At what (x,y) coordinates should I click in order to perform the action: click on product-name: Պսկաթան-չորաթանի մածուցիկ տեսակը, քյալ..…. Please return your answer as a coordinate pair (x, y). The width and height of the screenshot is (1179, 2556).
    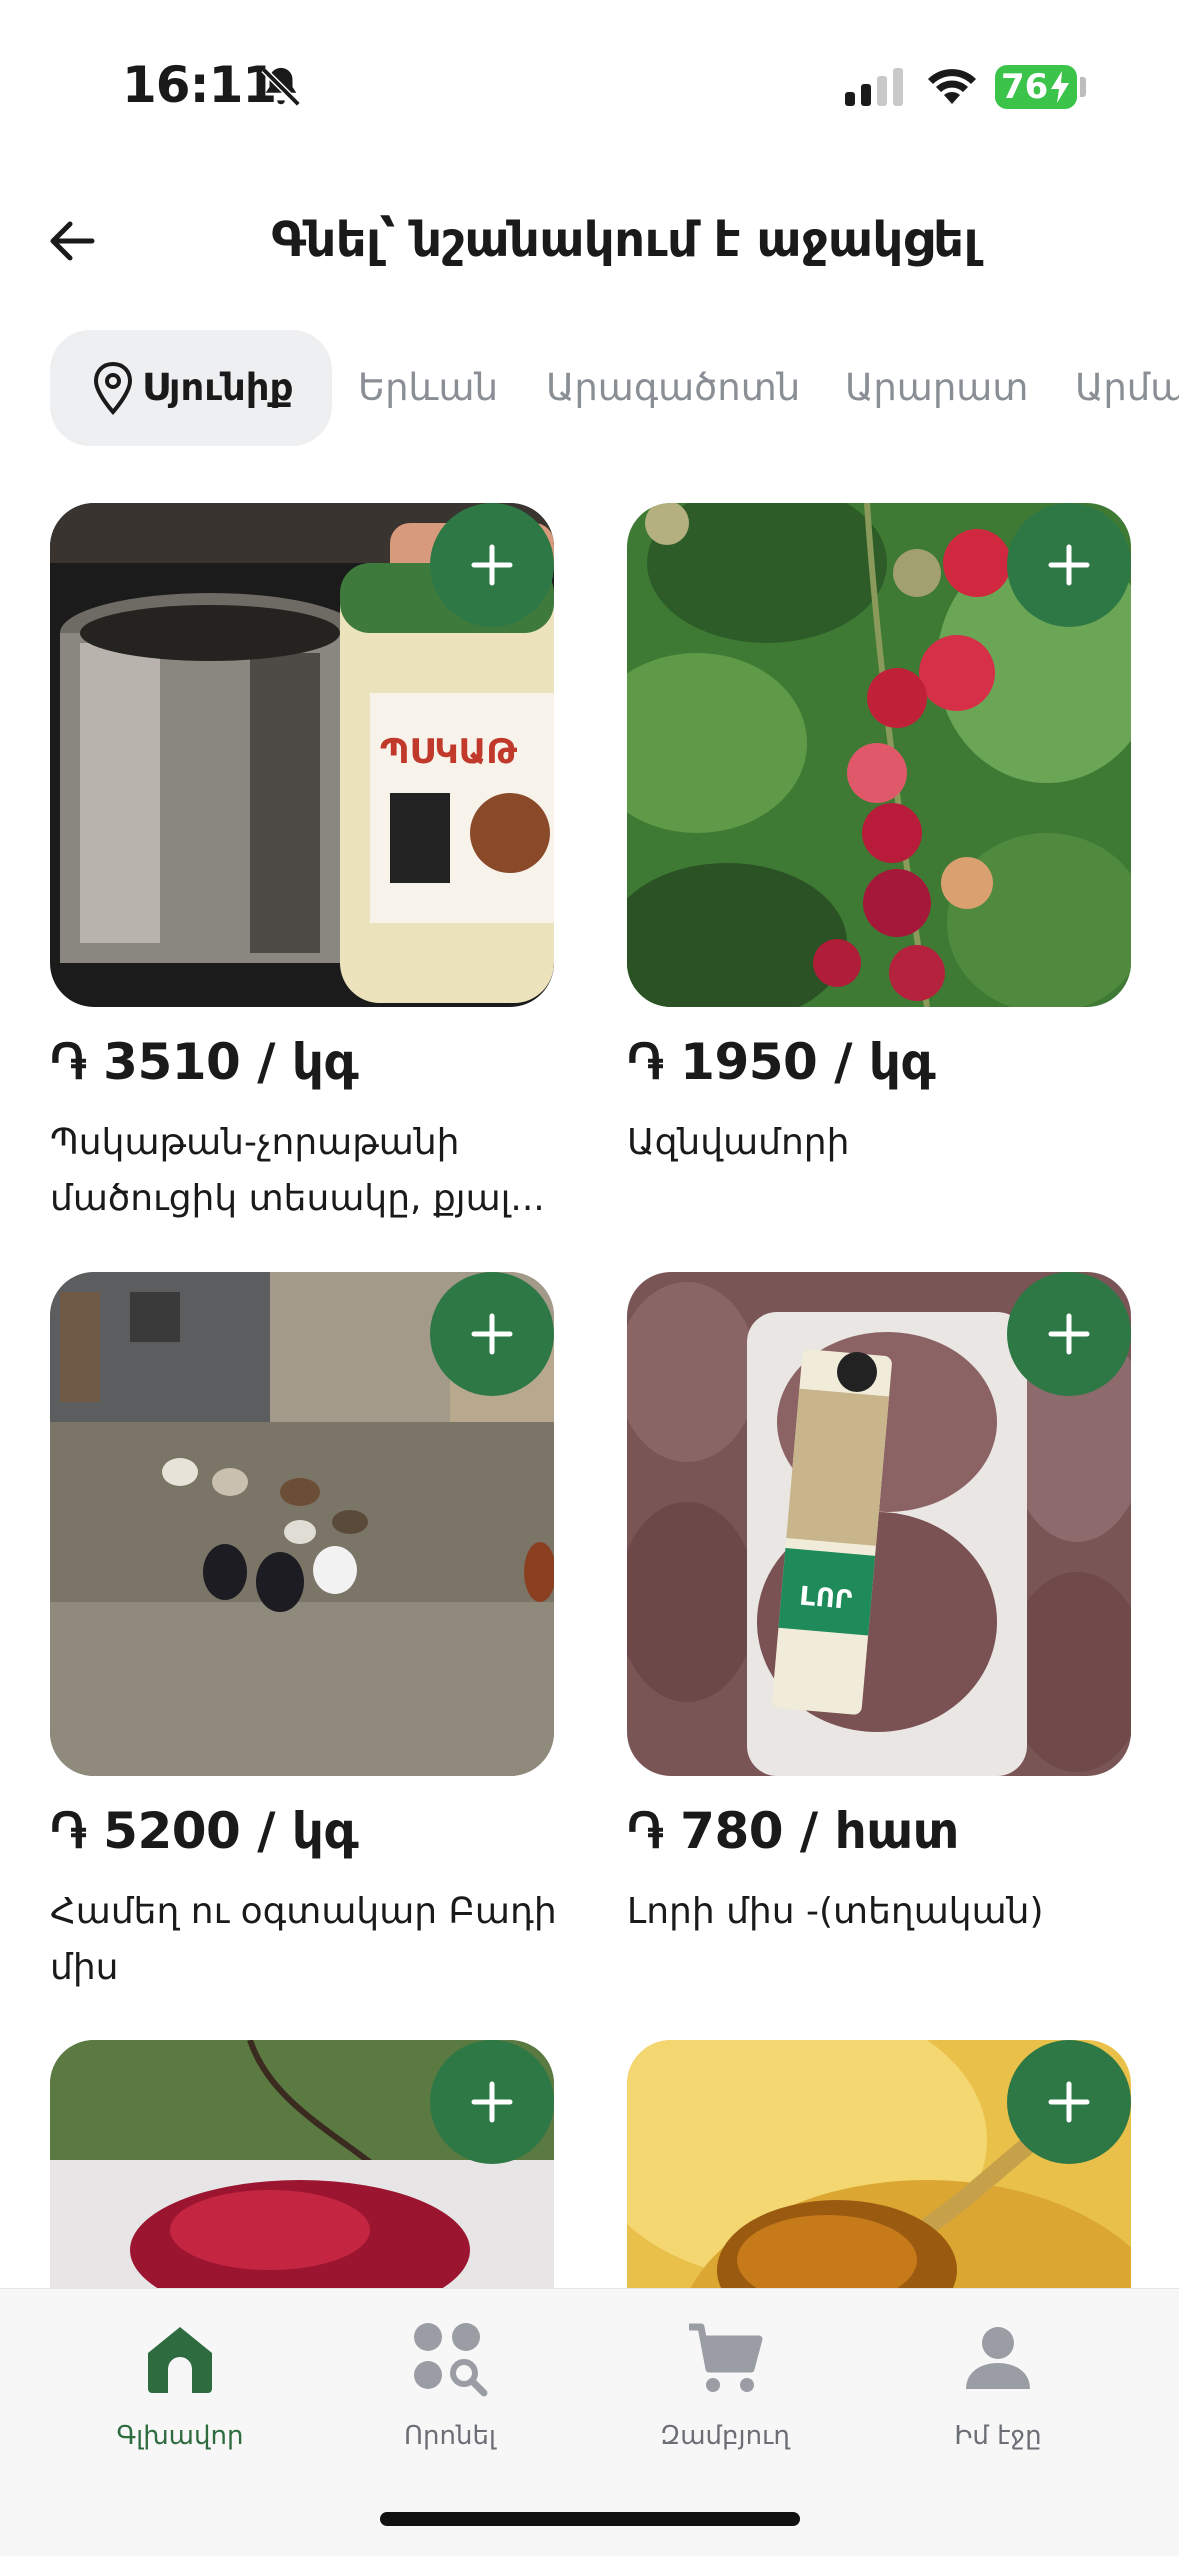
    Looking at the image, I should click on (297, 1170).